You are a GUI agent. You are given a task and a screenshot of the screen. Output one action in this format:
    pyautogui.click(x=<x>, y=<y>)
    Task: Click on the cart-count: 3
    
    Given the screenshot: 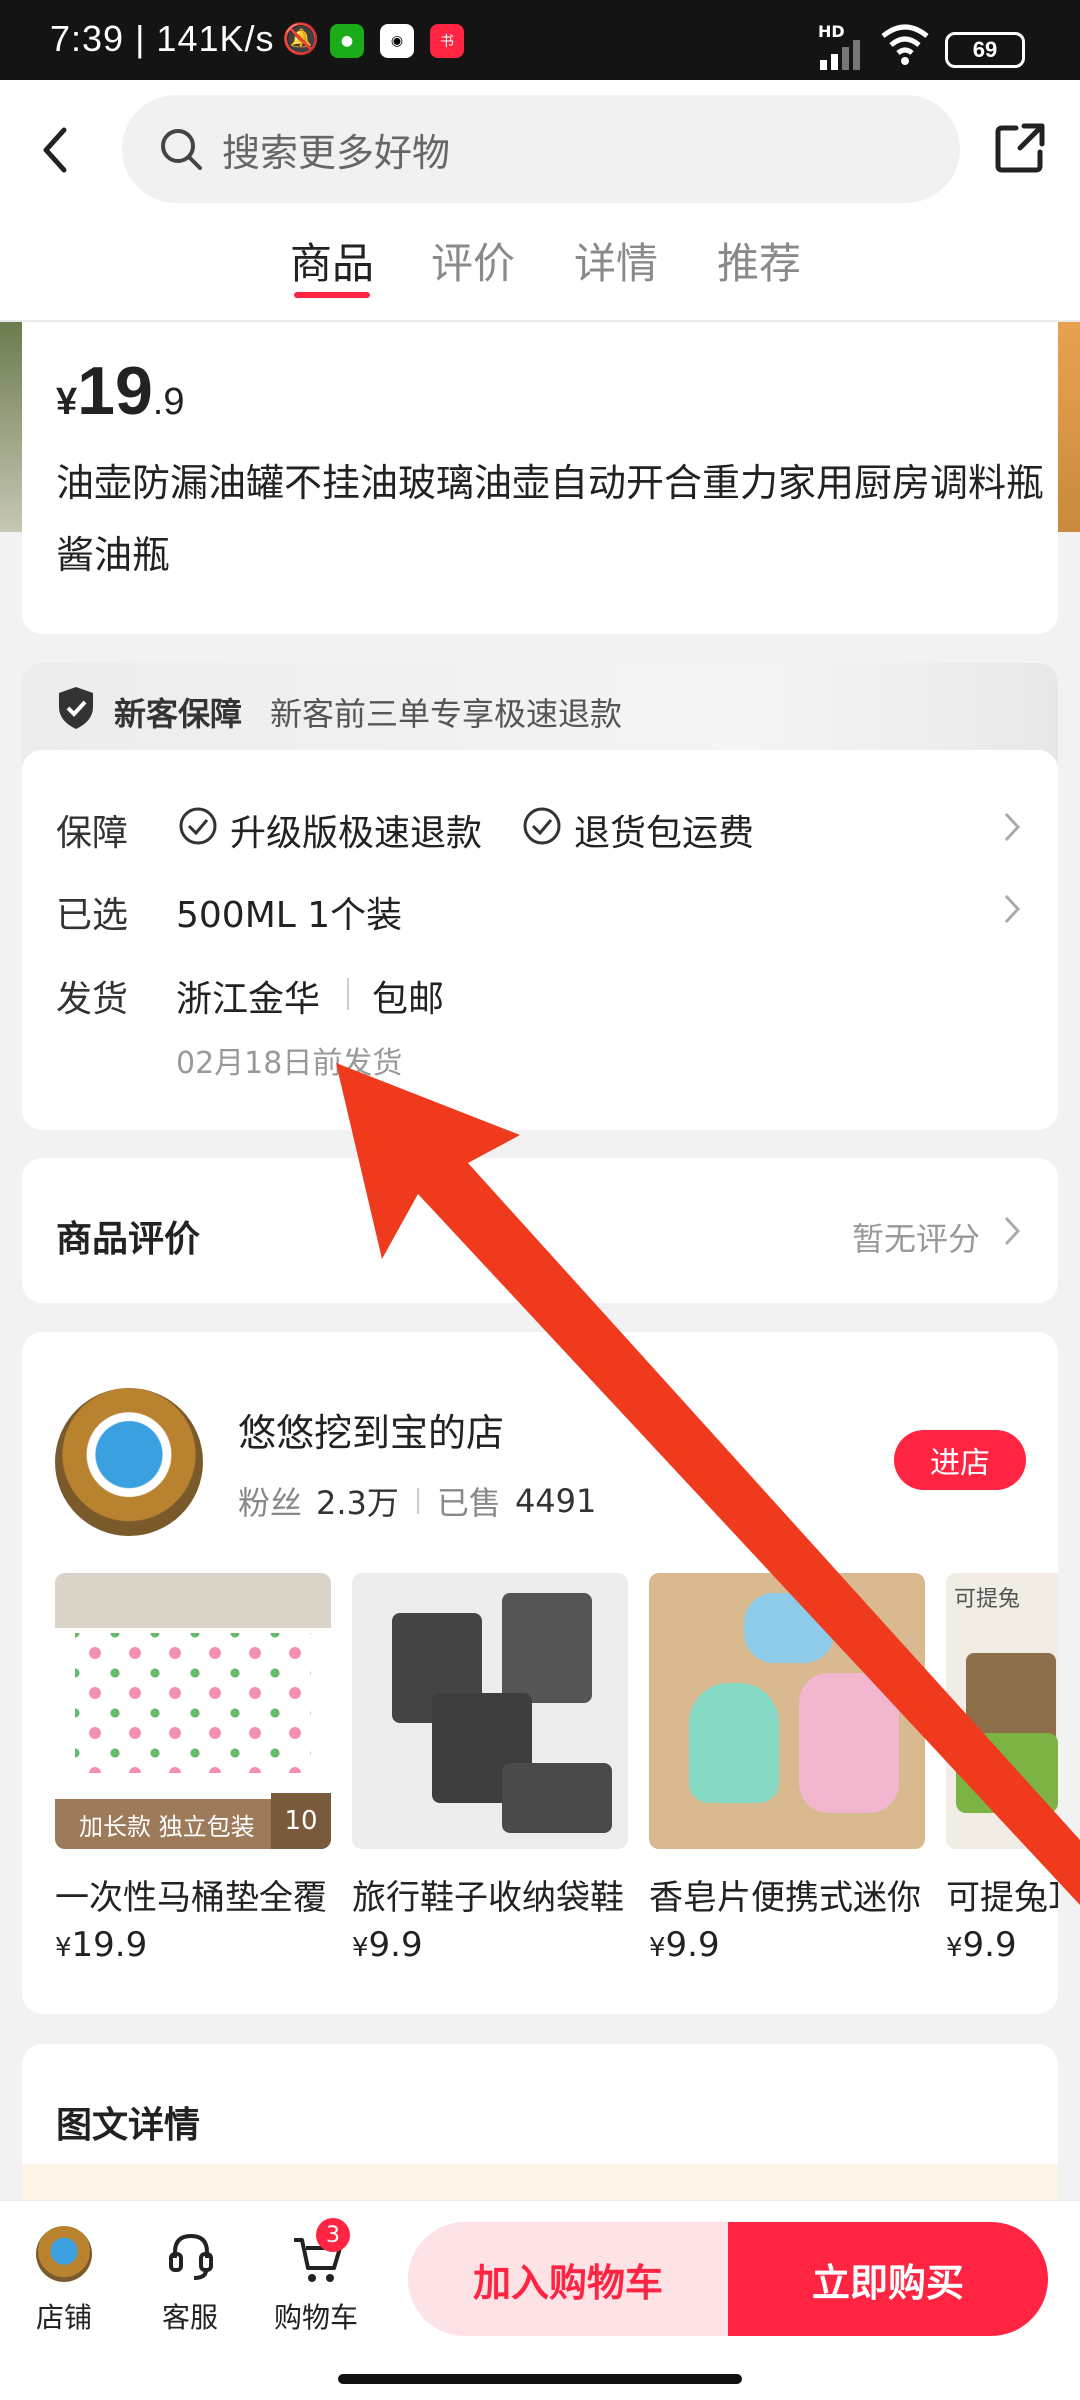 What is the action you would take?
    pyautogui.click(x=333, y=2235)
    